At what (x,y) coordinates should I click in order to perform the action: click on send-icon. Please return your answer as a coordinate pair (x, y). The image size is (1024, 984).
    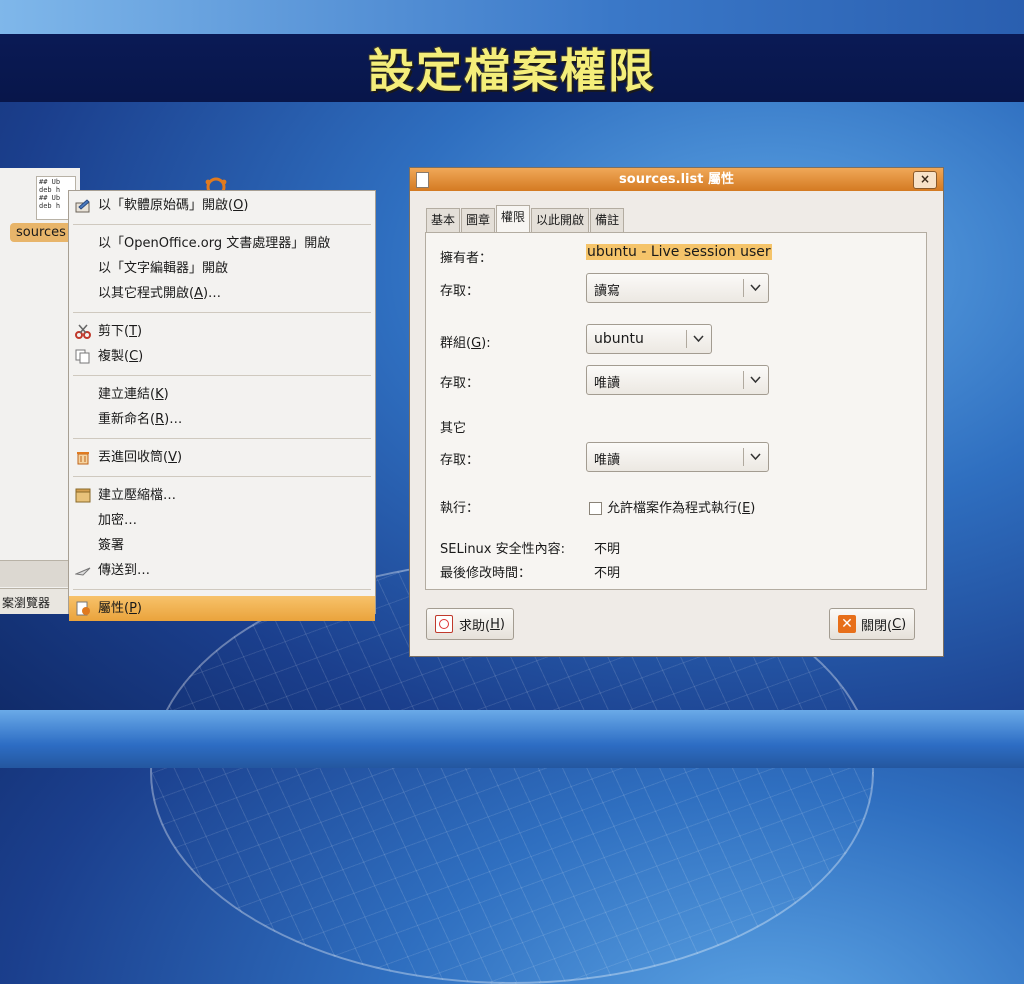
    Looking at the image, I should click on (83, 571).